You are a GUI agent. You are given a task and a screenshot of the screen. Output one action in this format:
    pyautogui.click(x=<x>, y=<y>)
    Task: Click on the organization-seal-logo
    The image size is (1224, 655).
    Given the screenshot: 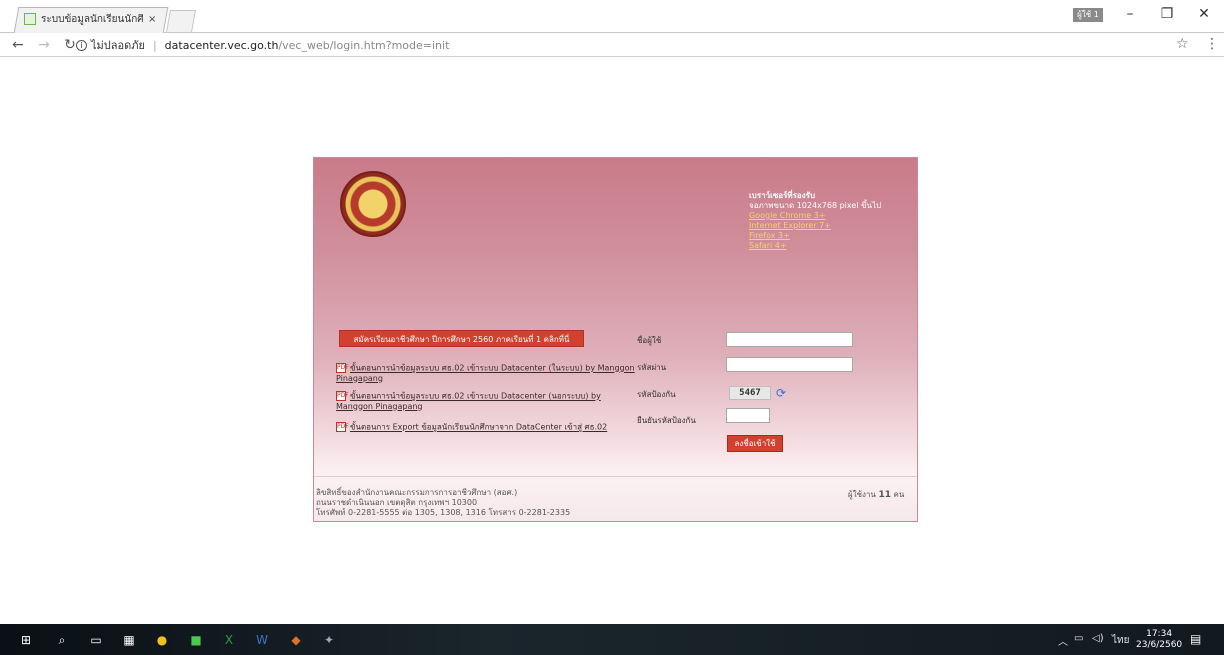 What is the action you would take?
    pyautogui.click(x=373, y=204)
    